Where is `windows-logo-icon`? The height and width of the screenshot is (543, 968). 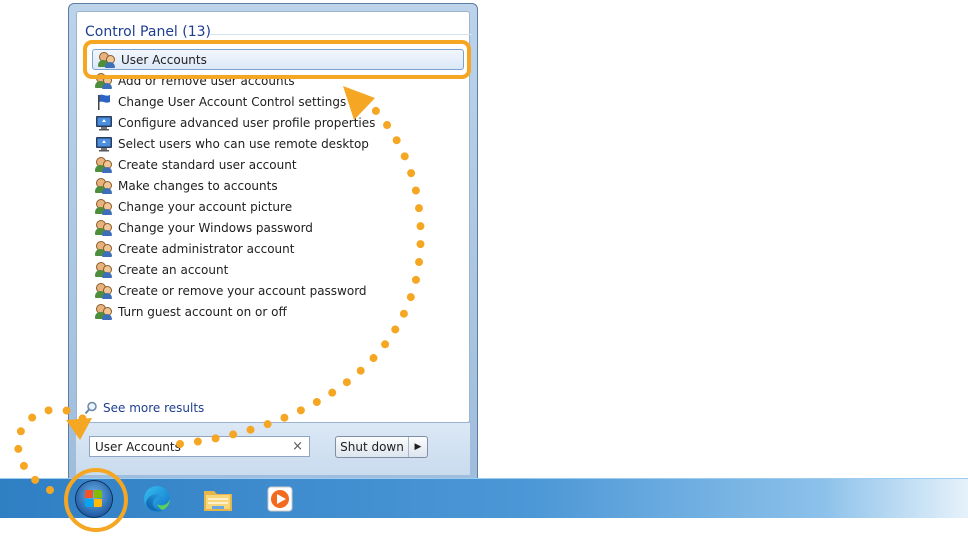 windows-logo-icon is located at coordinates (94, 499).